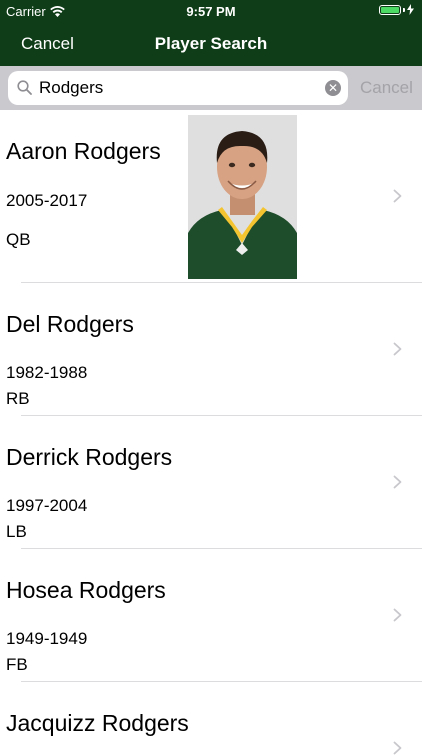  I want to click on player-position: LB, so click(16, 531).